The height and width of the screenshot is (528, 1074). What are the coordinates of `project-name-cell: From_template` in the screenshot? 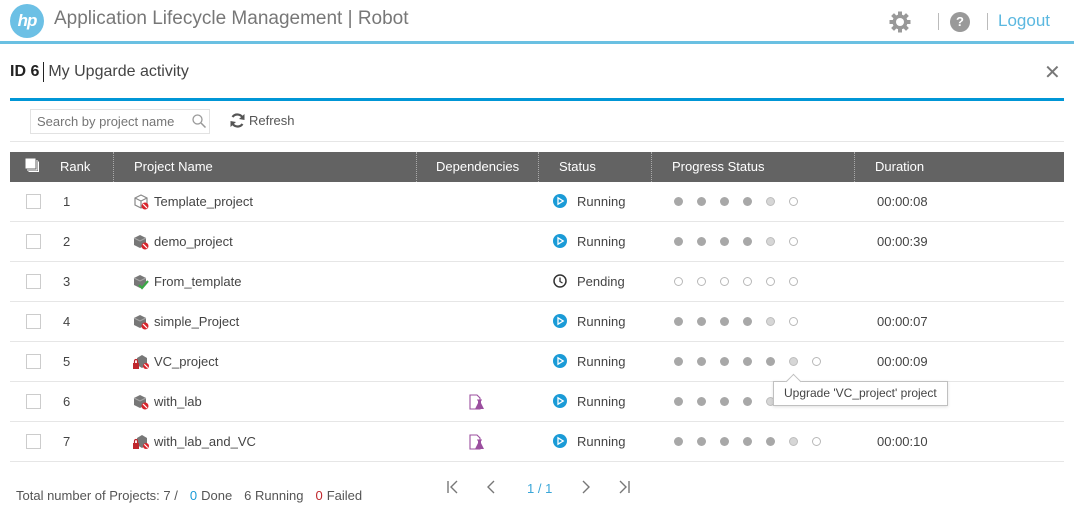 It's located at (197, 281).